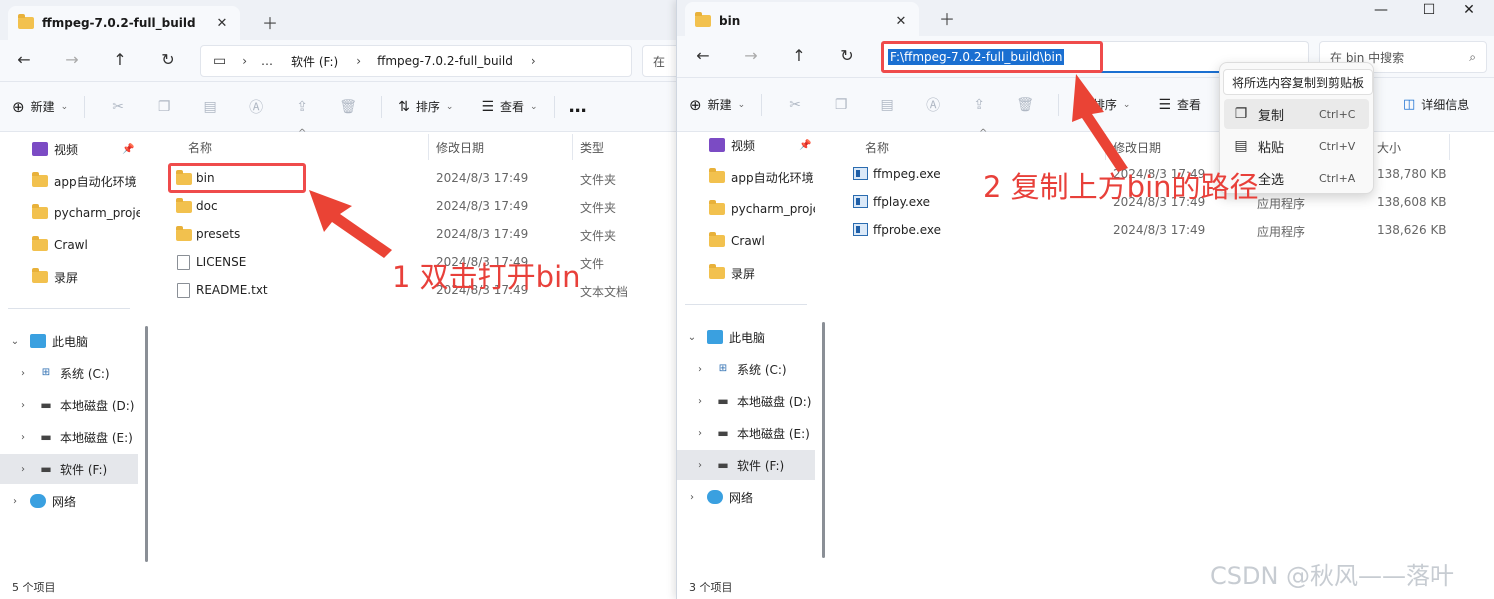 The image size is (1494, 599). What do you see at coordinates (1121, 187) in the screenshot?
I see `annotation-step-2: 2 复制上方bin的路径` at bounding box center [1121, 187].